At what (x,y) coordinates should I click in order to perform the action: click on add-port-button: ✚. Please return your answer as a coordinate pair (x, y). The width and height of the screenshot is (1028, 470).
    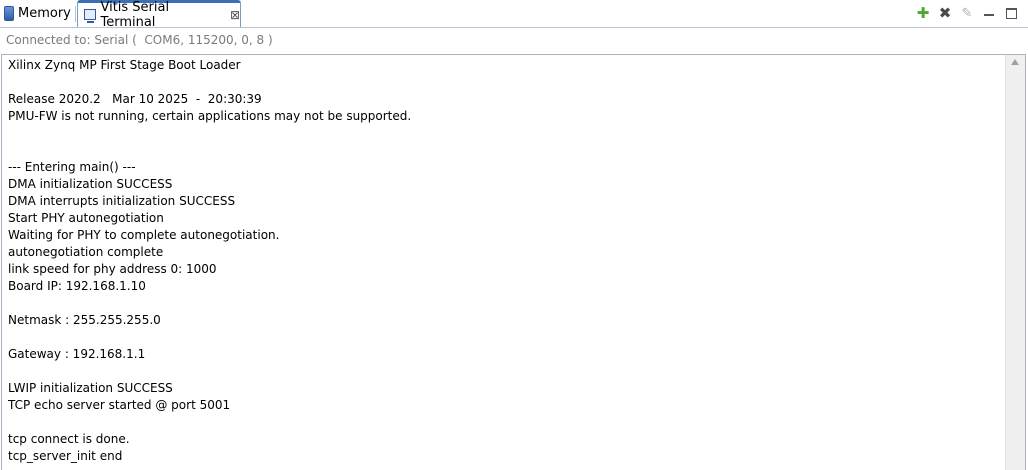
    Looking at the image, I should click on (923, 13).